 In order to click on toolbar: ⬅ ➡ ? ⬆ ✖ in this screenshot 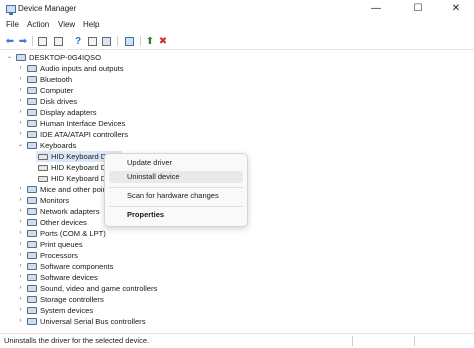, I will do `click(237, 41)`.